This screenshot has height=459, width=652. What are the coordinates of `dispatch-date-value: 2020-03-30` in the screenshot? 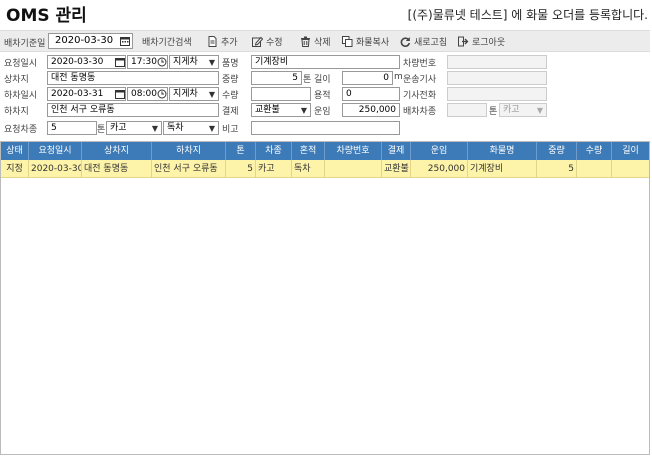 It's located at (84, 40).